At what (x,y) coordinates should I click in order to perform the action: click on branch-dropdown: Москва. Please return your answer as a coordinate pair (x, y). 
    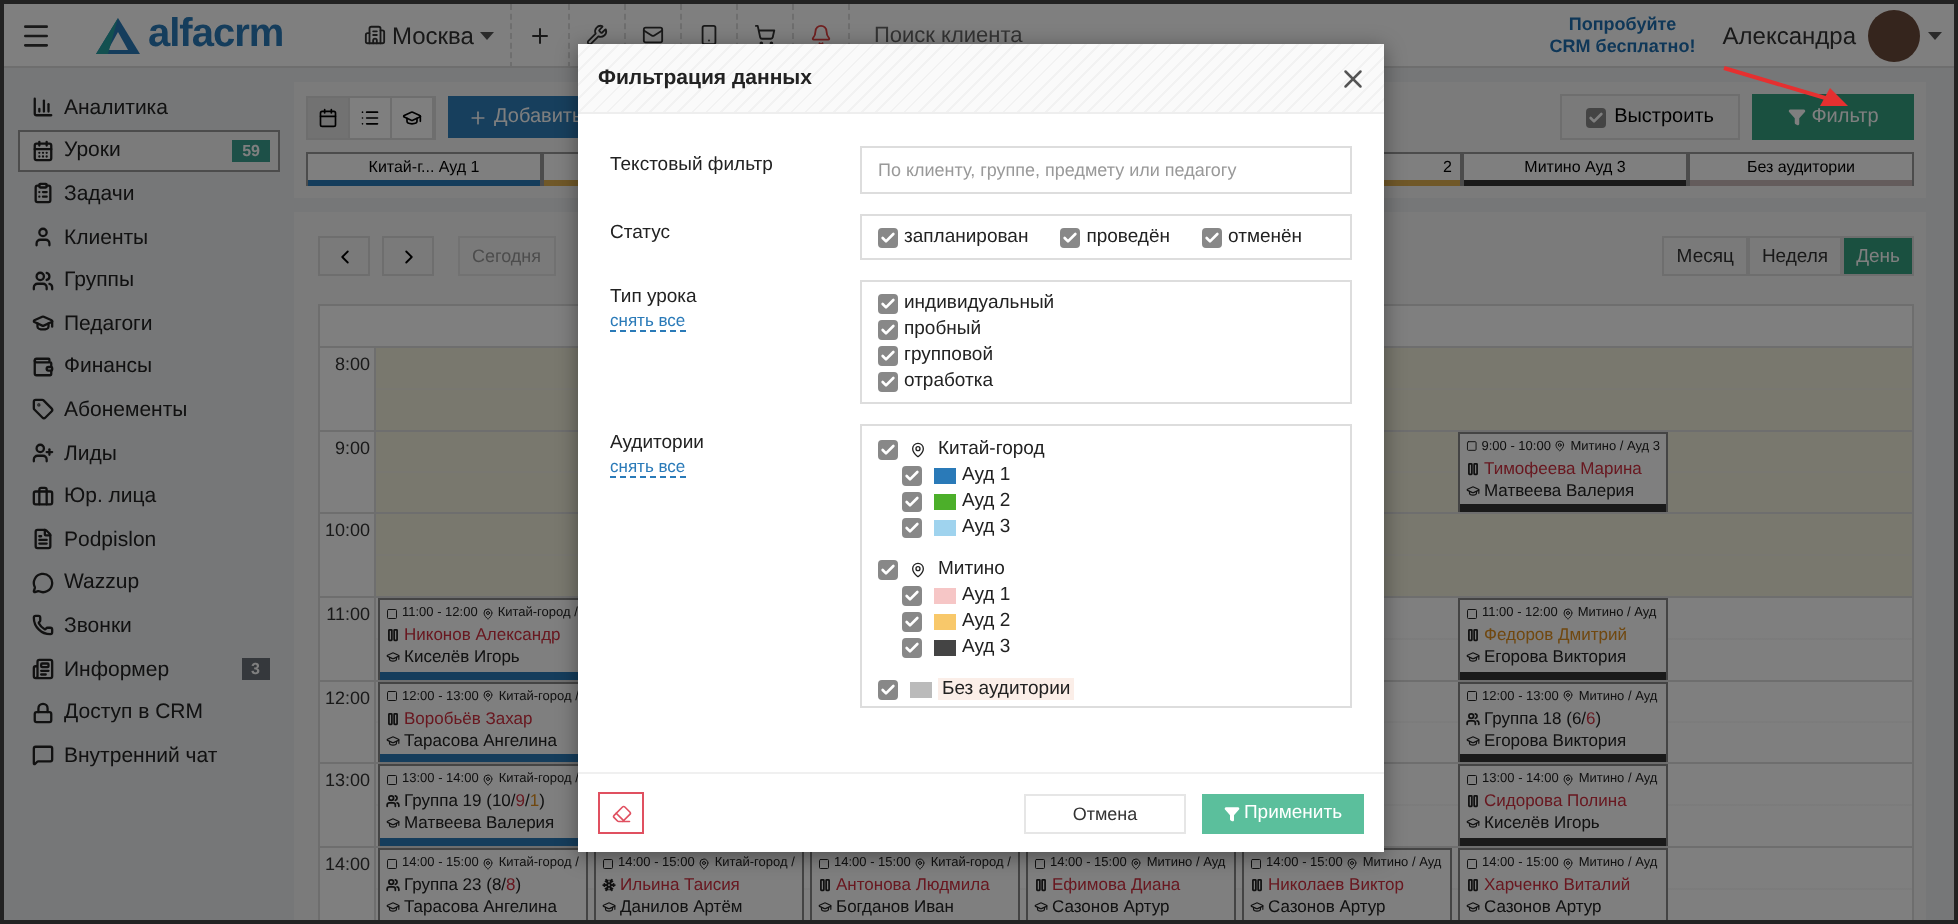
    Looking at the image, I should click on (430, 35).